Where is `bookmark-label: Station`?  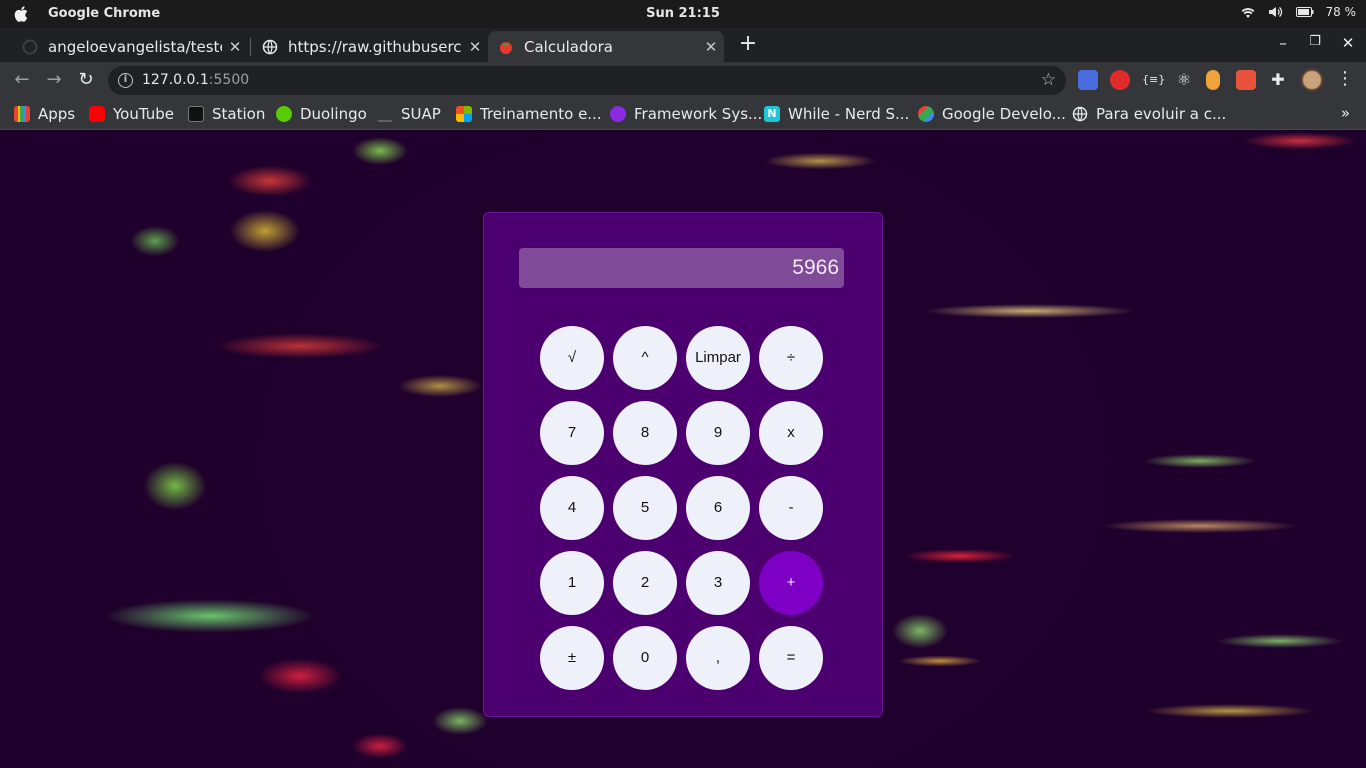
bookmark-label: Station is located at coordinates (239, 114).